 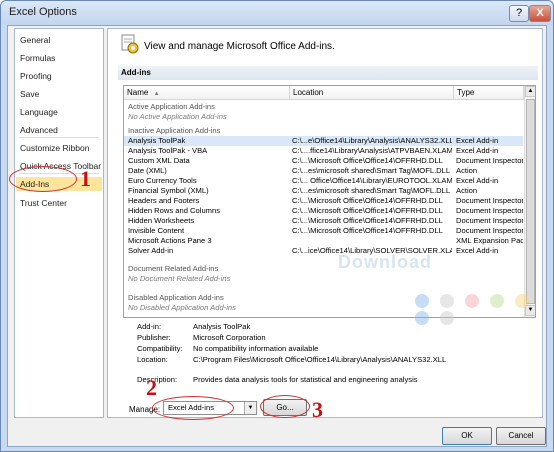 What do you see at coordinates (151, 387) in the screenshot?
I see `step-marker-2: 2` at bounding box center [151, 387].